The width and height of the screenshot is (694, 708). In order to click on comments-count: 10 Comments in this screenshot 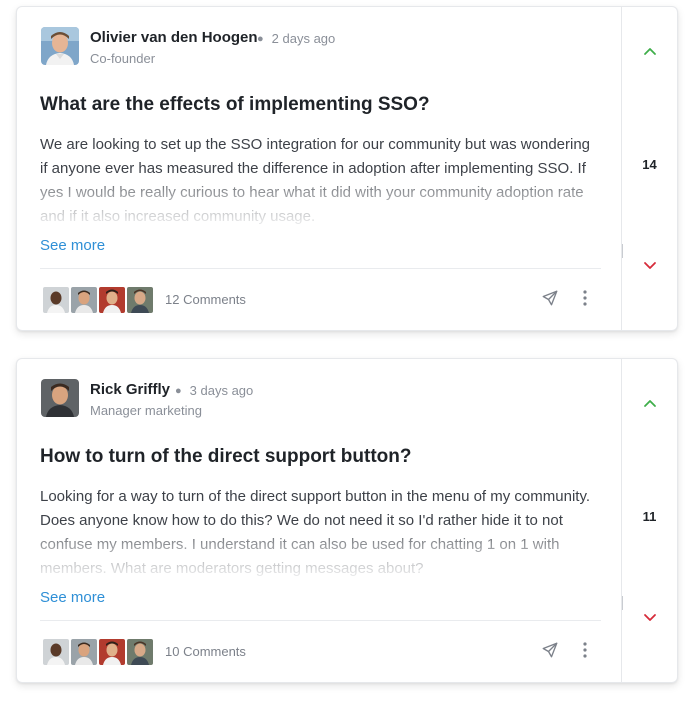, I will do `click(205, 651)`.